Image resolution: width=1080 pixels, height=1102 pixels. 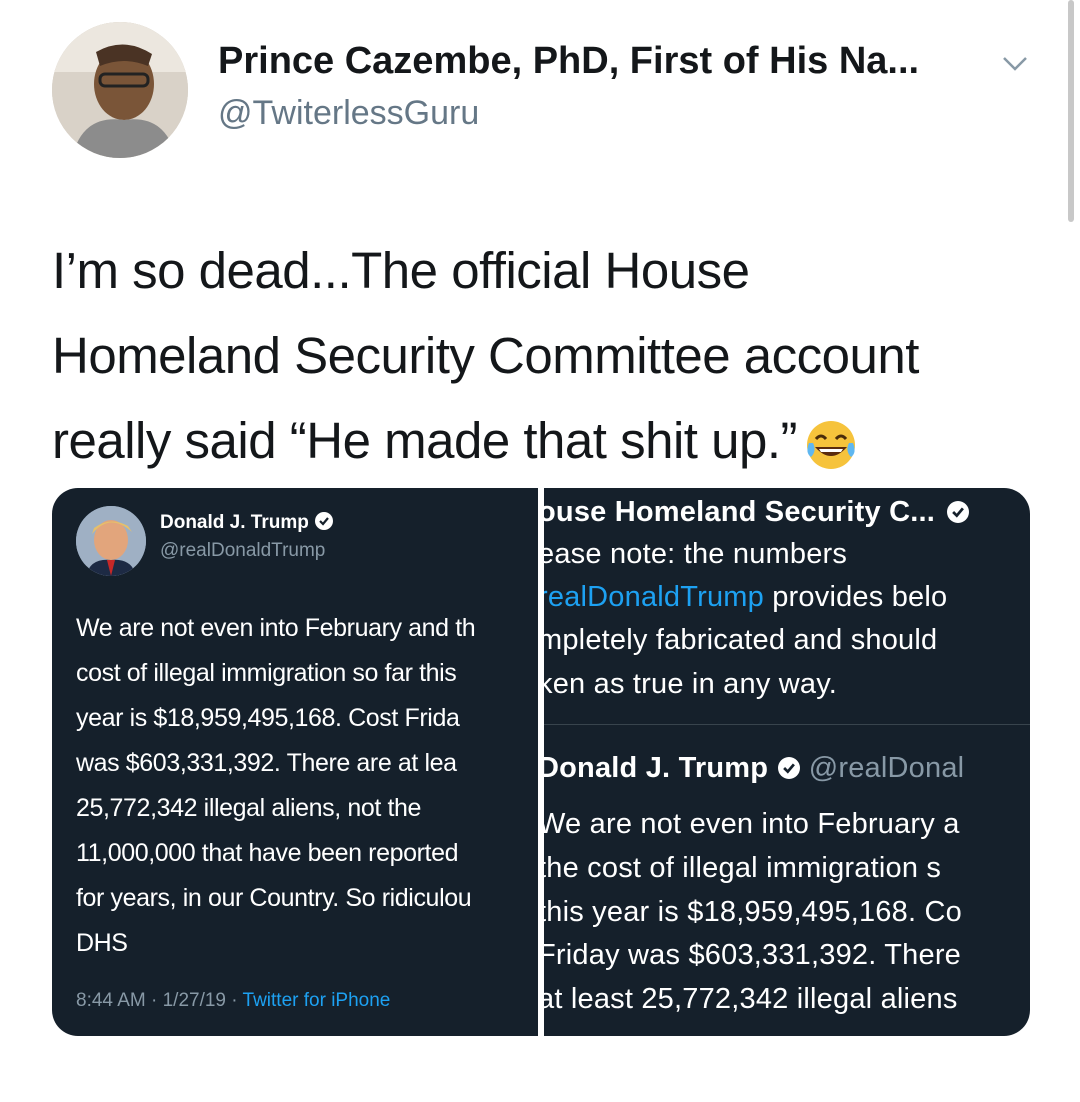 What do you see at coordinates (886, 768) in the screenshot?
I see `quoted-author-handle: @realDonal` at bounding box center [886, 768].